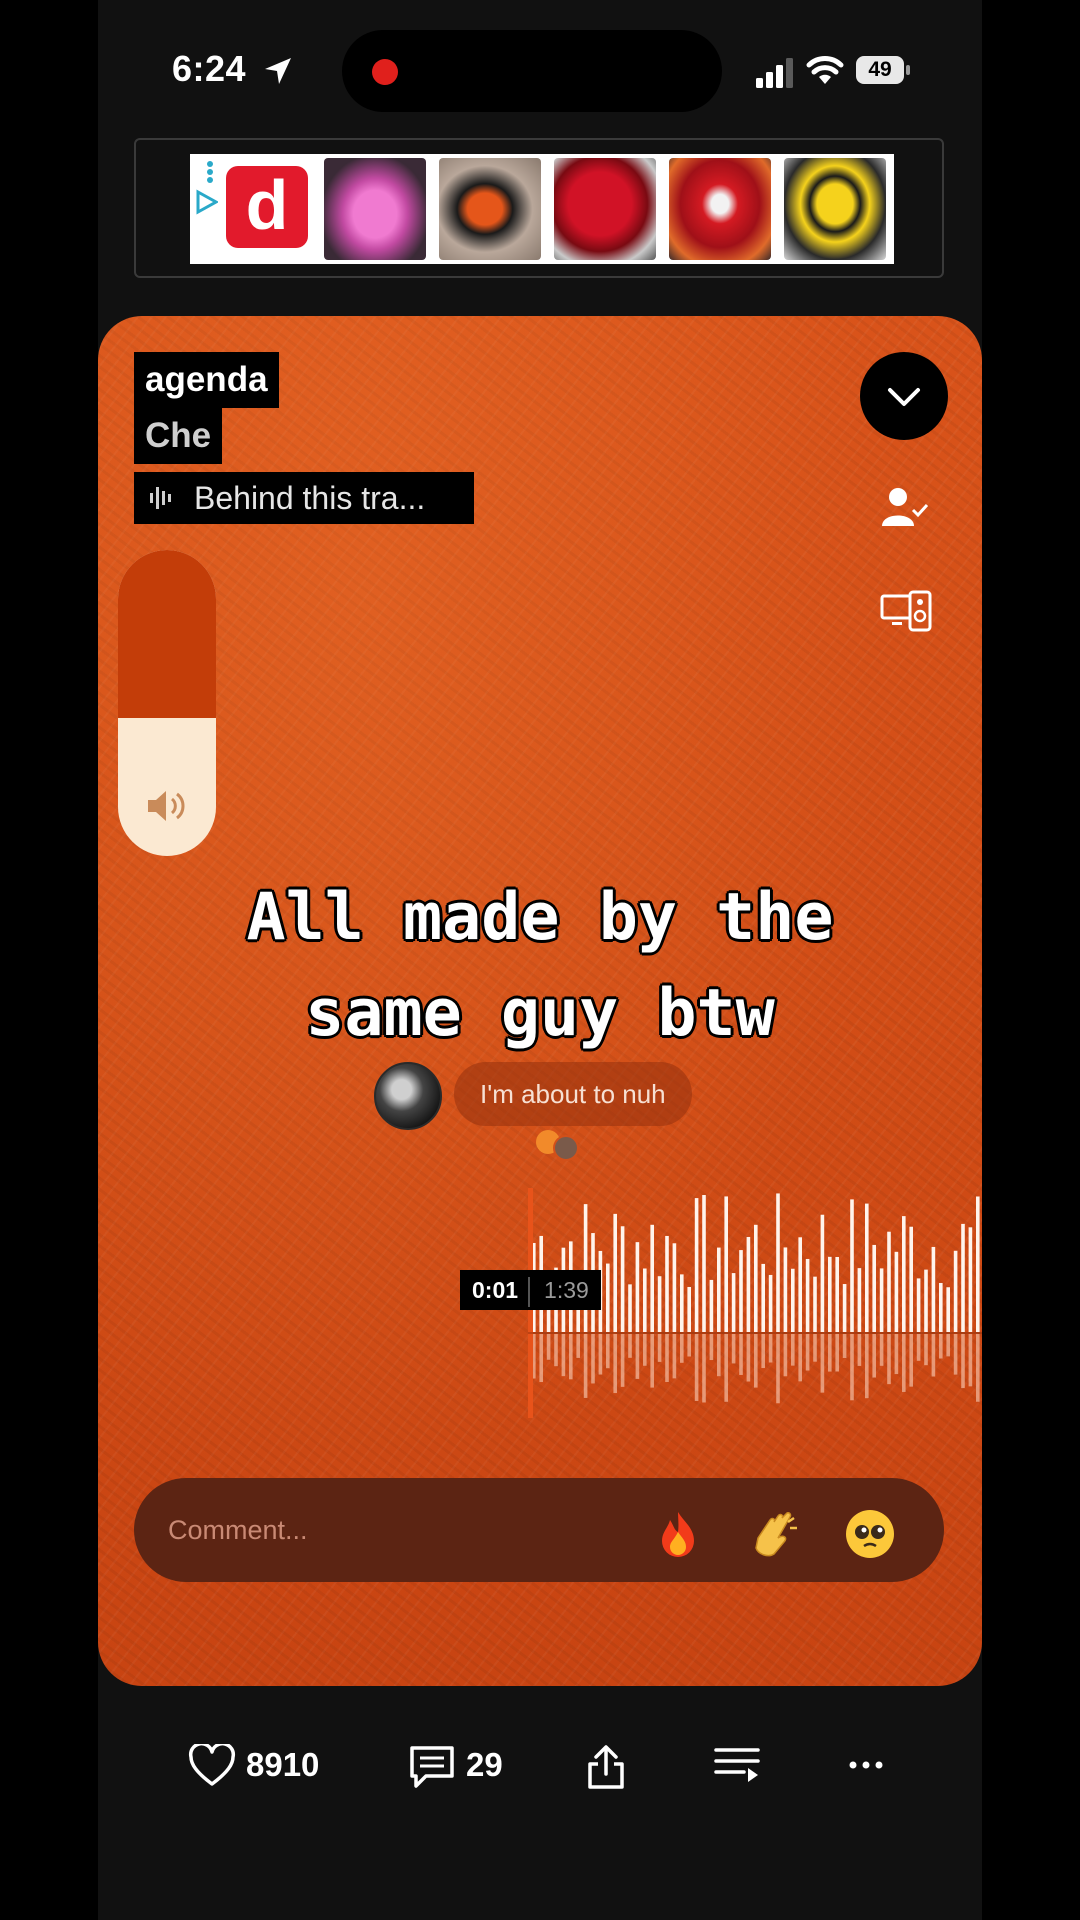 Image resolution: width=1080 pixels, height=1920 pixels. Describe the element at coordinates (495, 1290) in the screenshot. I see `current-time: 0:01` at that location.